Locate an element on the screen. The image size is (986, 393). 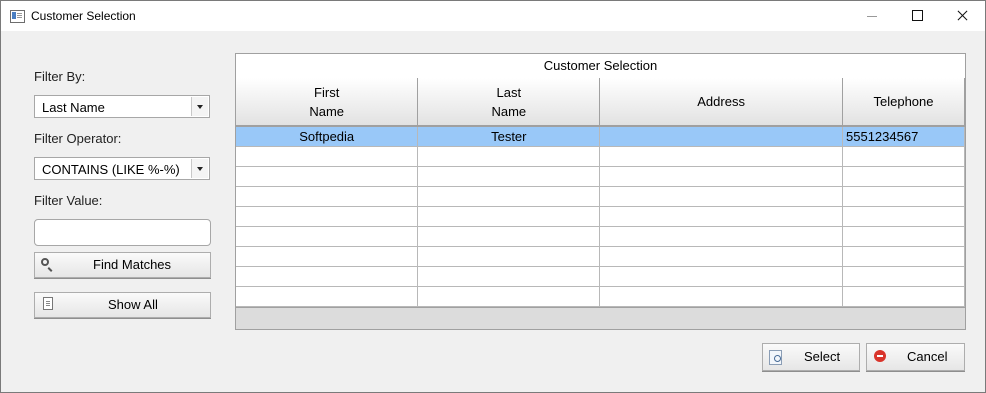
header-row: First Name Last Name Address Telephone is located at coordinates (600, 102).